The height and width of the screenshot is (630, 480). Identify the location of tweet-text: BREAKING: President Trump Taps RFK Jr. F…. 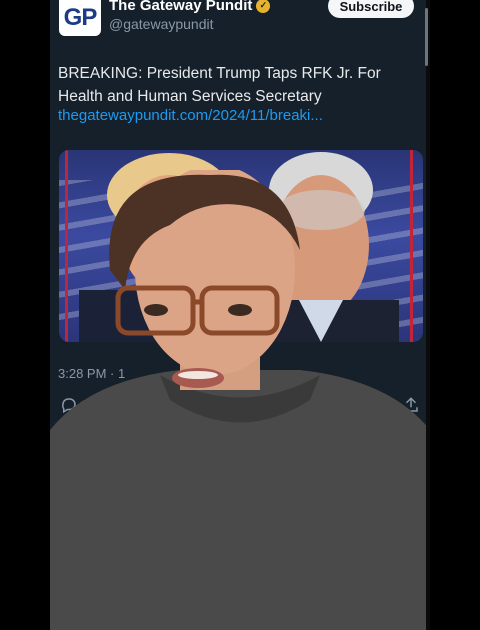
(219, 85).